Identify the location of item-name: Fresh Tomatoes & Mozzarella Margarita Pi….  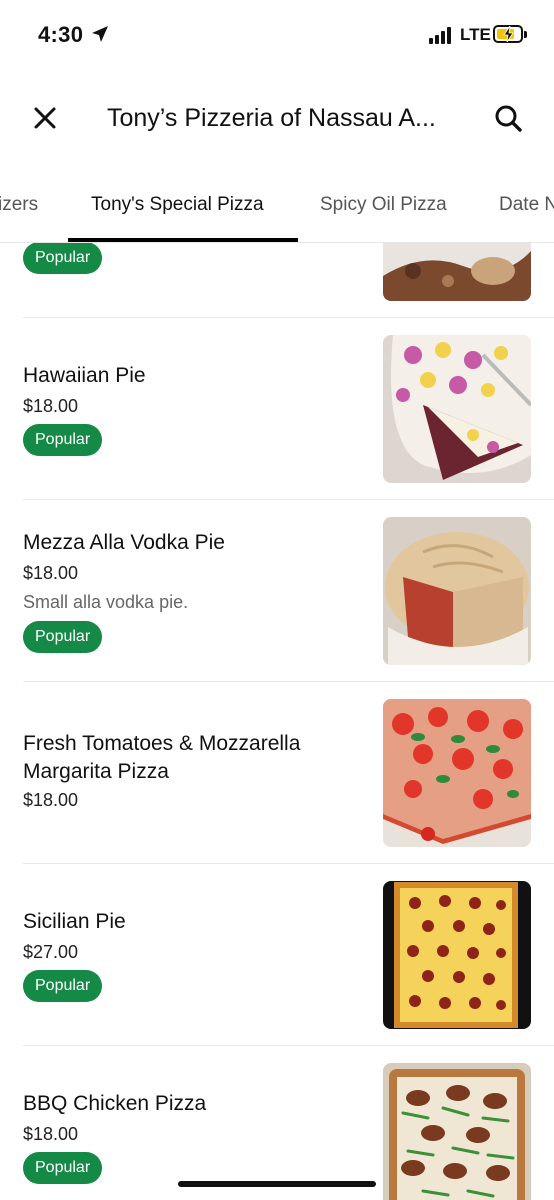
(162, 757).